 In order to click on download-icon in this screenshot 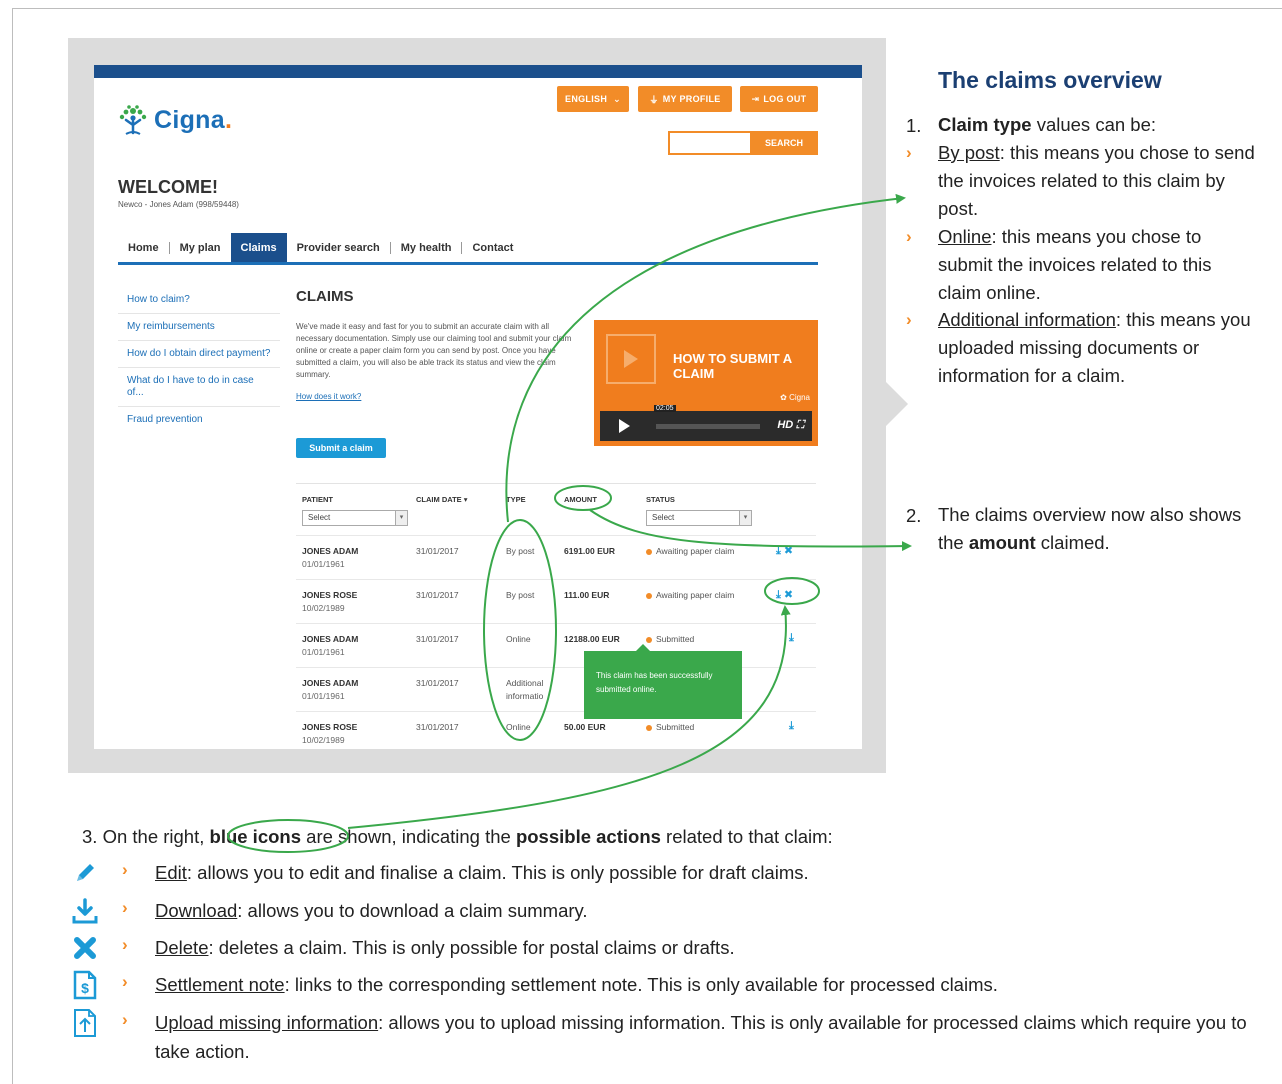, I will do `click(85, 911)`.